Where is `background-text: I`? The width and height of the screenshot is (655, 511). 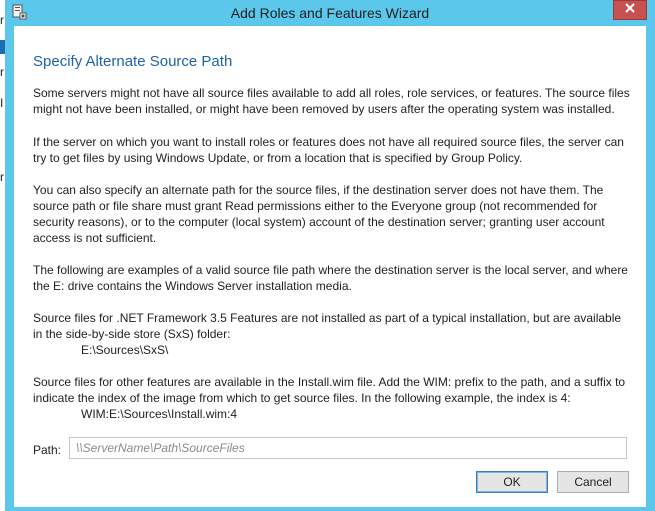 background-text: I is located at coordinates (2, 103).